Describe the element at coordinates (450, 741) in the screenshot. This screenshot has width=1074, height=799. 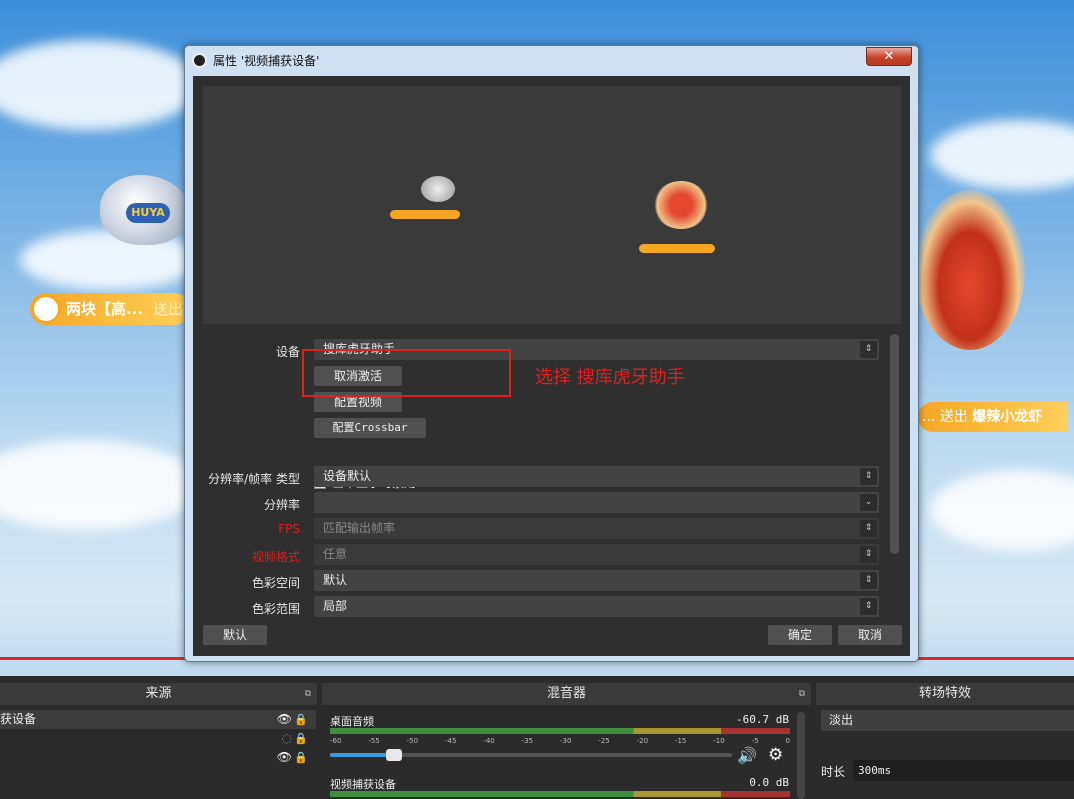
I see `meter-tick-label: -45` at that location.